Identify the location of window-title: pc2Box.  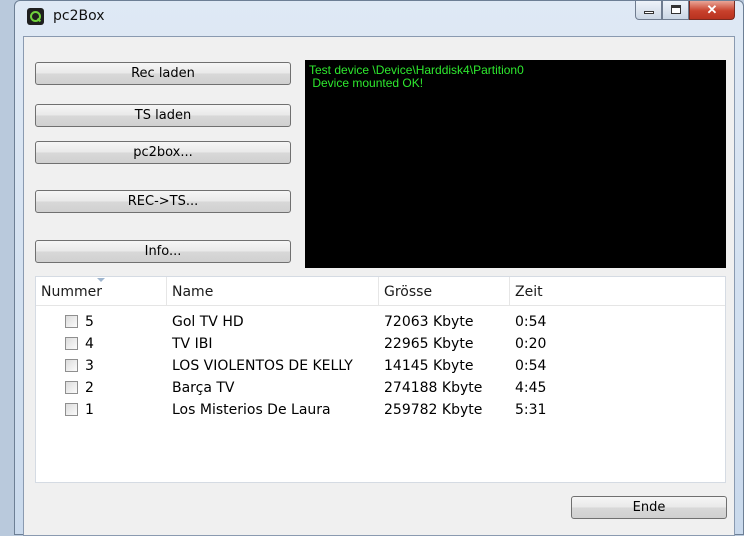
(79, 16).